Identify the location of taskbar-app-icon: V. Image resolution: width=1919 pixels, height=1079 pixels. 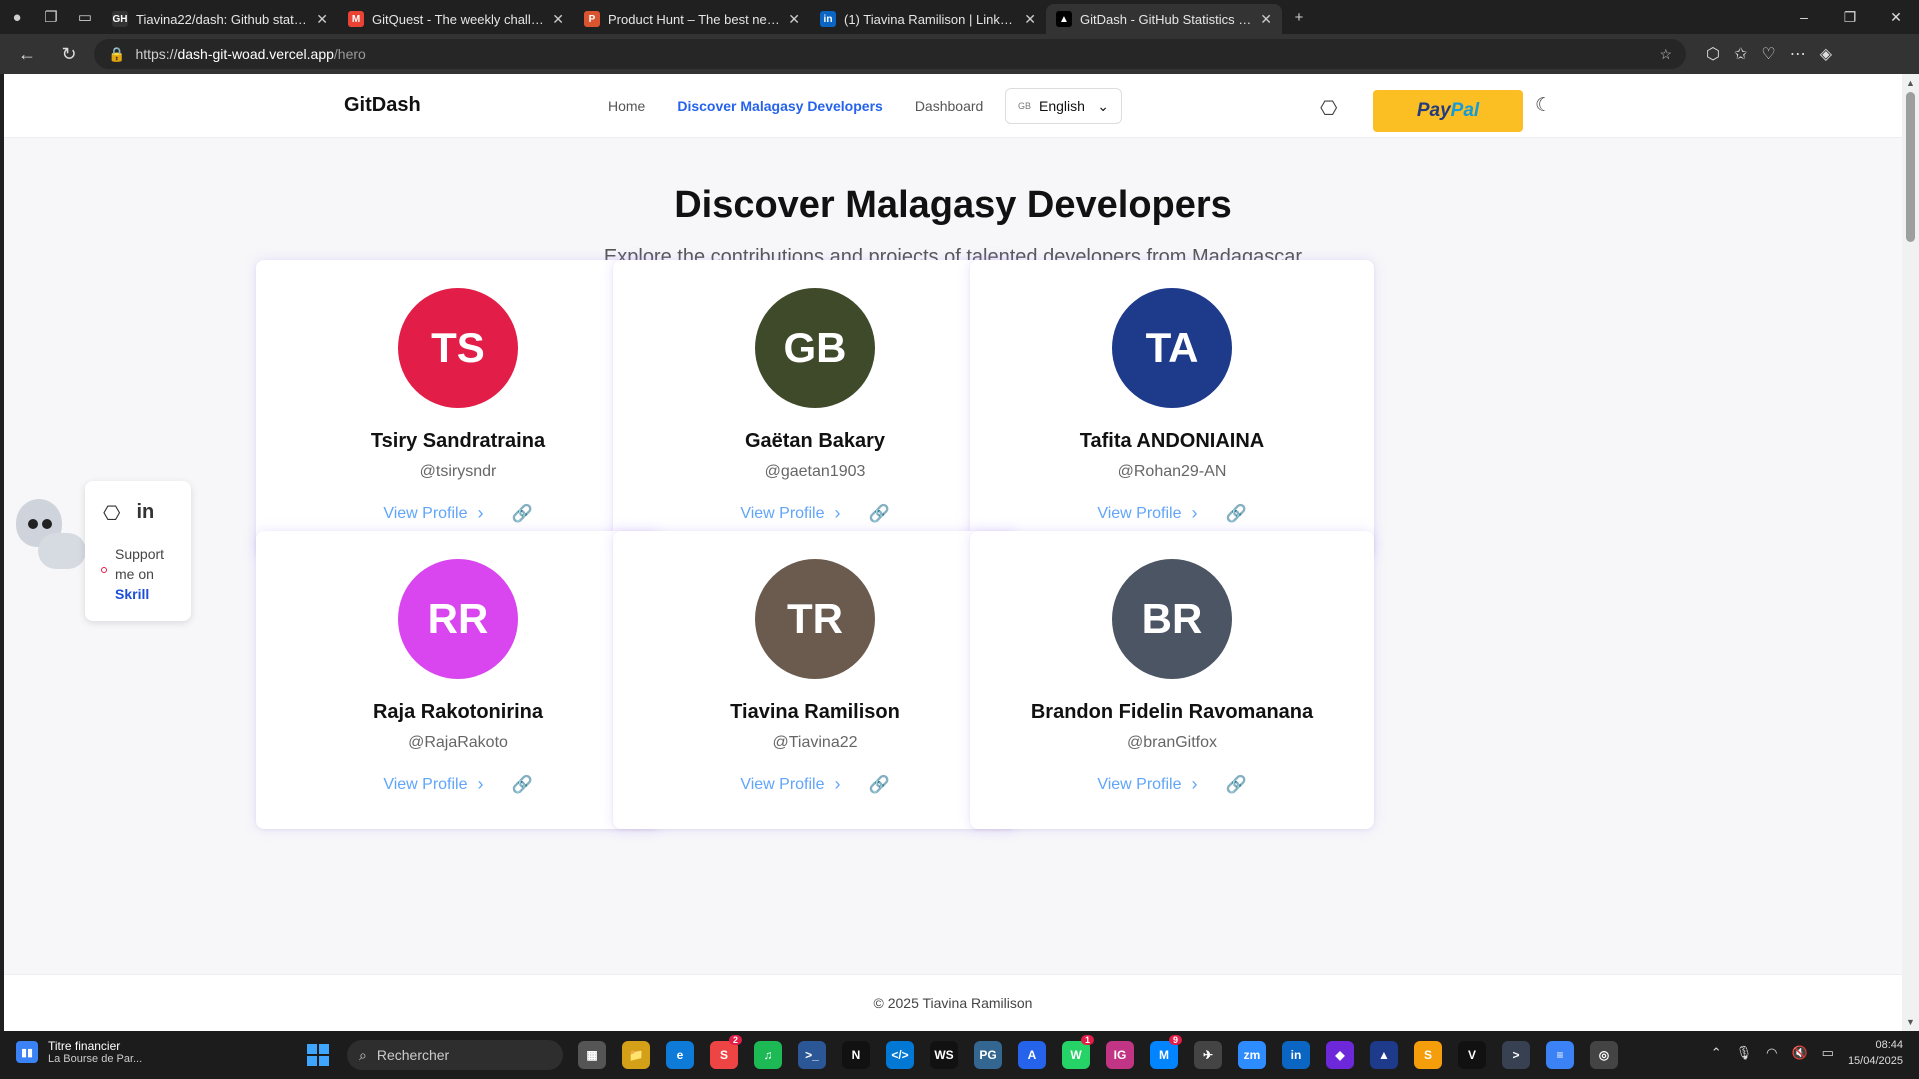
(1472, 1055).